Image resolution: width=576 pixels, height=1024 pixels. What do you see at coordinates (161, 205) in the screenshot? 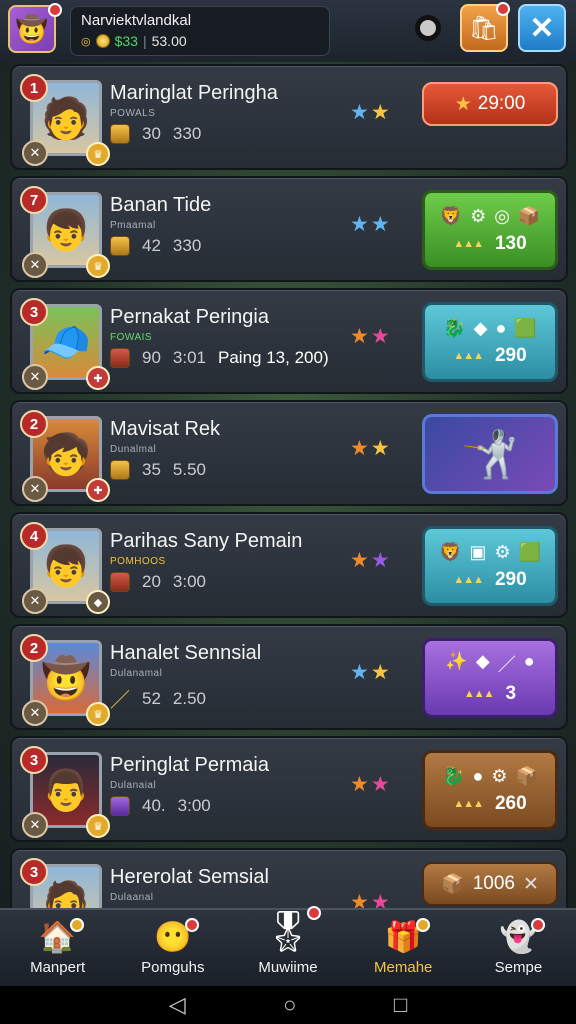
I see `player-name: Banan Tide` at bounding box center [161, 205].